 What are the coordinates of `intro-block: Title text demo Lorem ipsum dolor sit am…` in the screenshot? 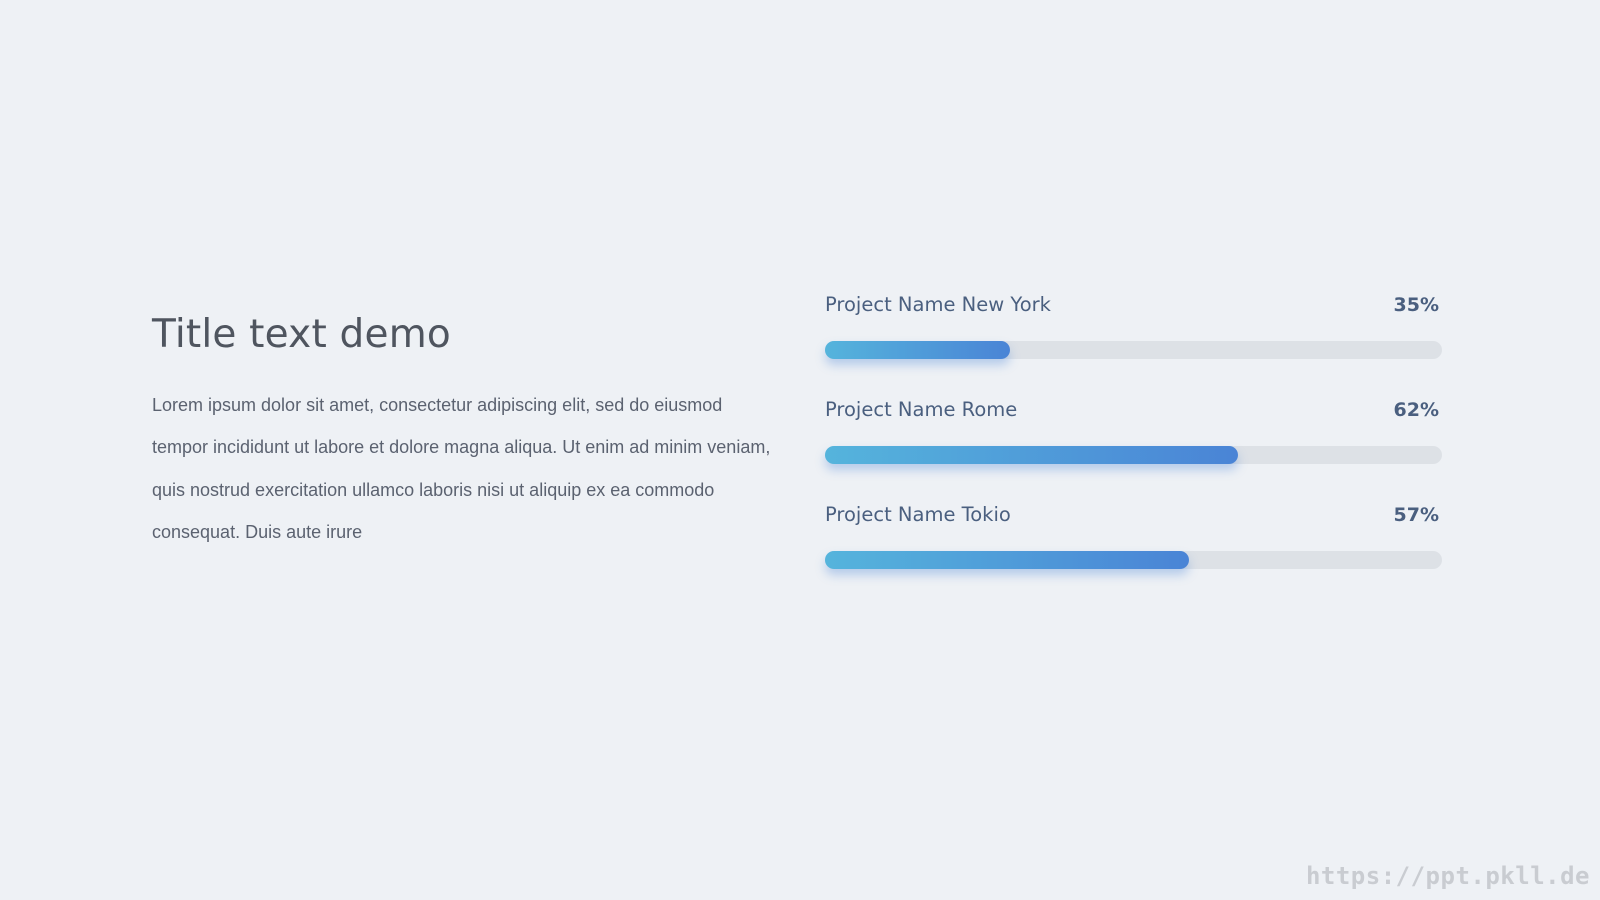 It's located at (464, 433).